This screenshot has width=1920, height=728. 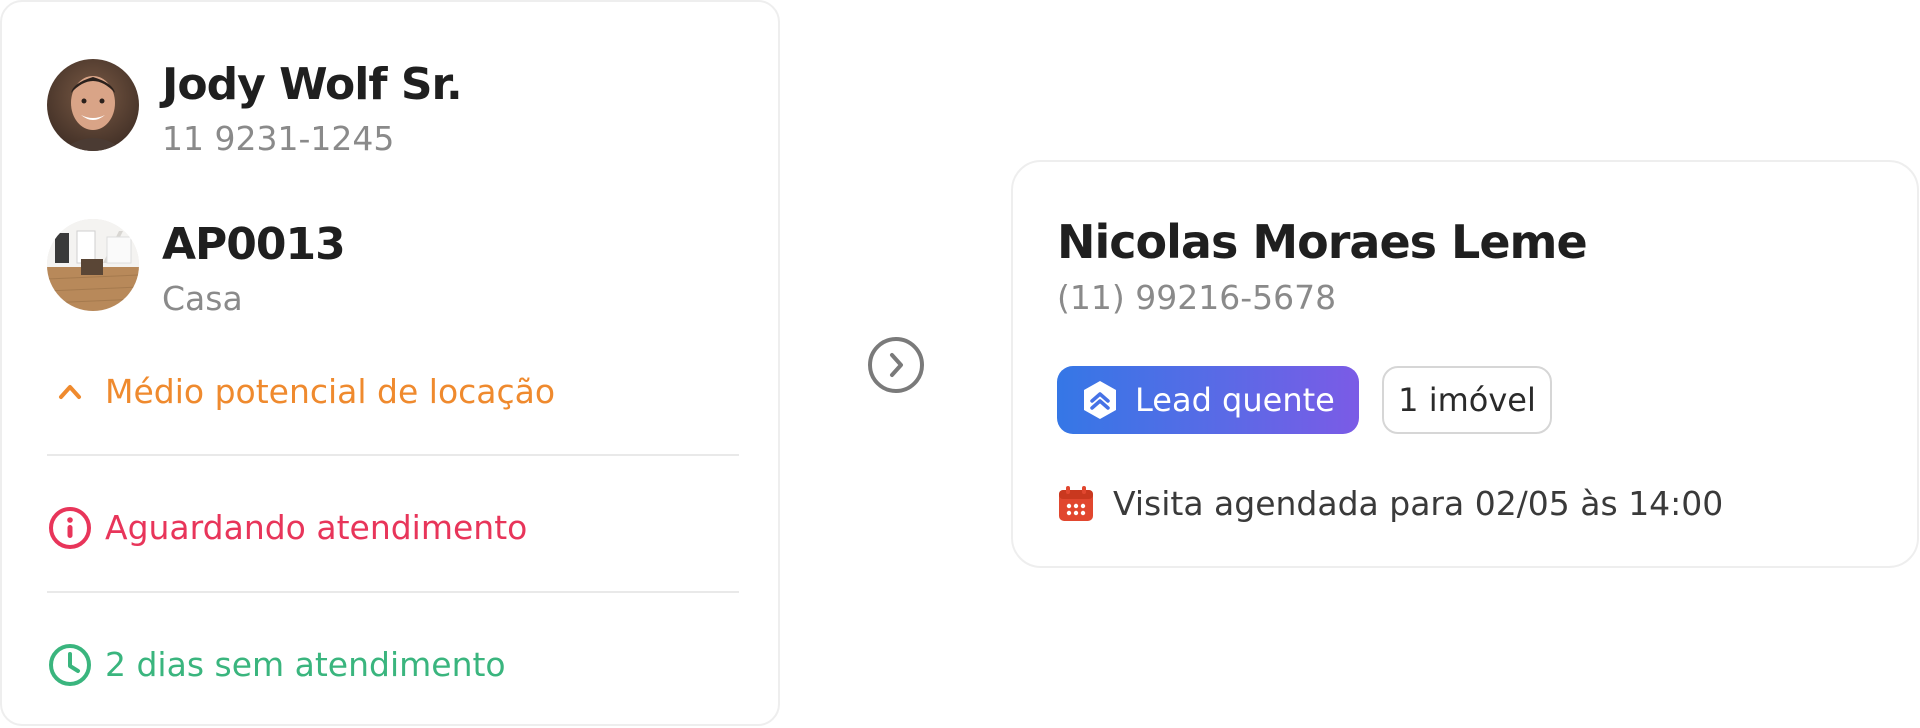 What do you see at coordinates (1418, 503) in the screenshot?
I see `scheduled-visit-label: Visita agendada para 02/05 às 14:00` at bounding box center [1418, 503].